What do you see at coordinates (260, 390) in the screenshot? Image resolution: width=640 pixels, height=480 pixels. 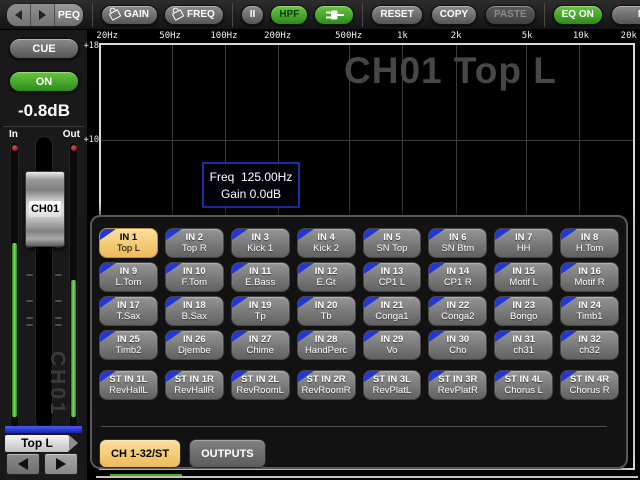 I see `channel-name: RevRoomL` at bounding box center [260, 390].